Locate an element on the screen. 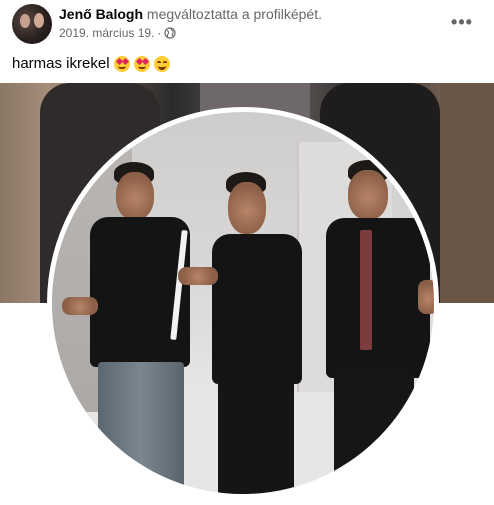 Image resolution: width=494 pixels, height=505 pixels. post-caption: harmas ikrekel is located at coordinates (91, 64).